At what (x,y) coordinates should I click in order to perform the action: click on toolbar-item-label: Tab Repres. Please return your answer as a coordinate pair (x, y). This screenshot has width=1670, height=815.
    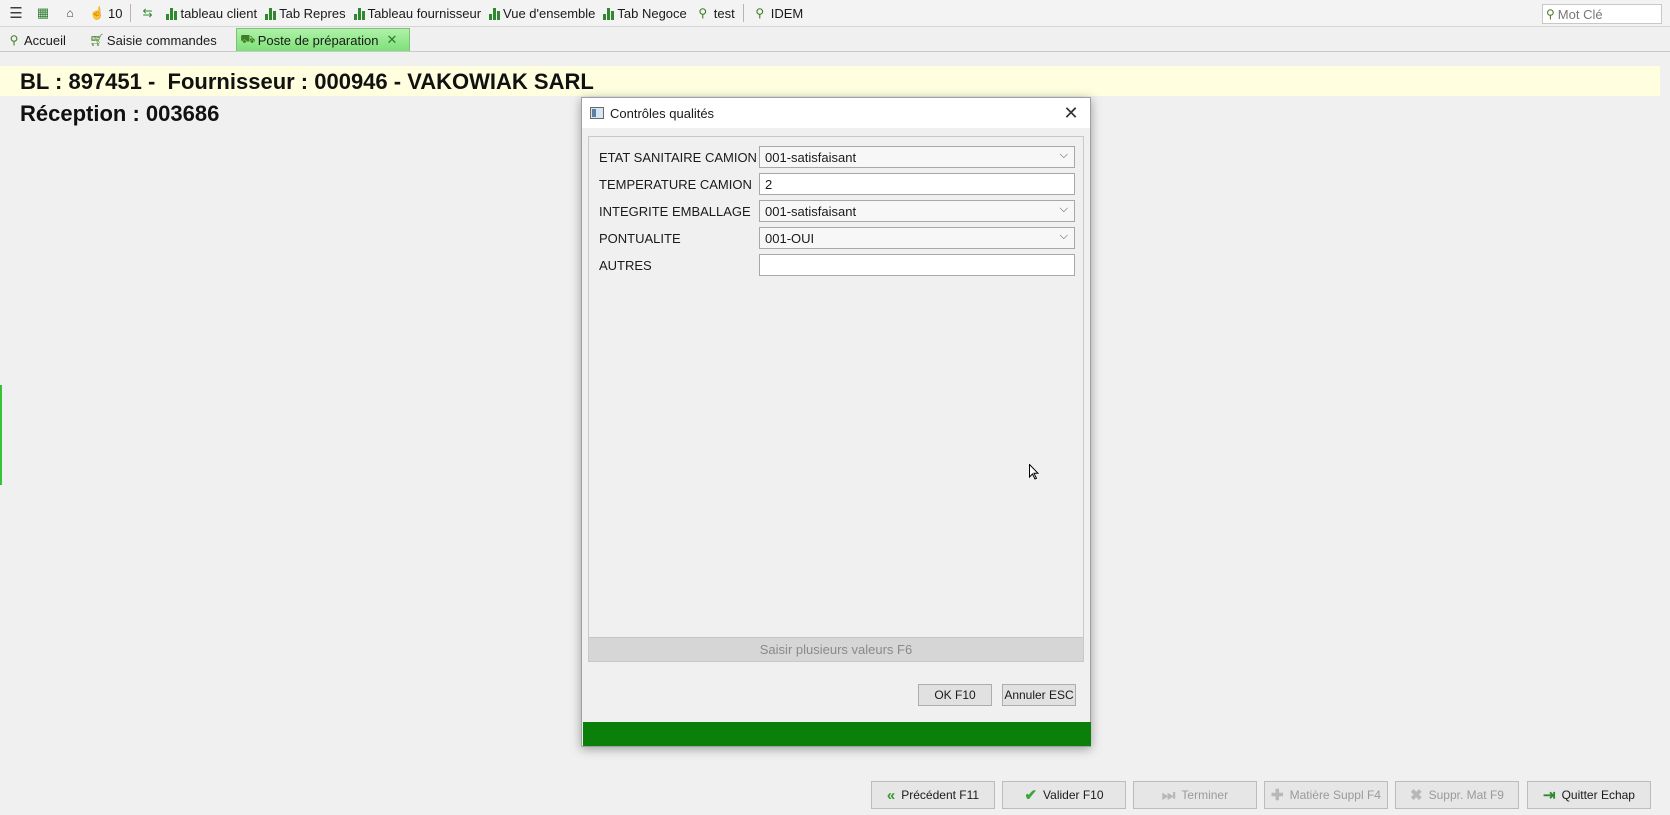
    Looking at the image, I should click on (312, 13).